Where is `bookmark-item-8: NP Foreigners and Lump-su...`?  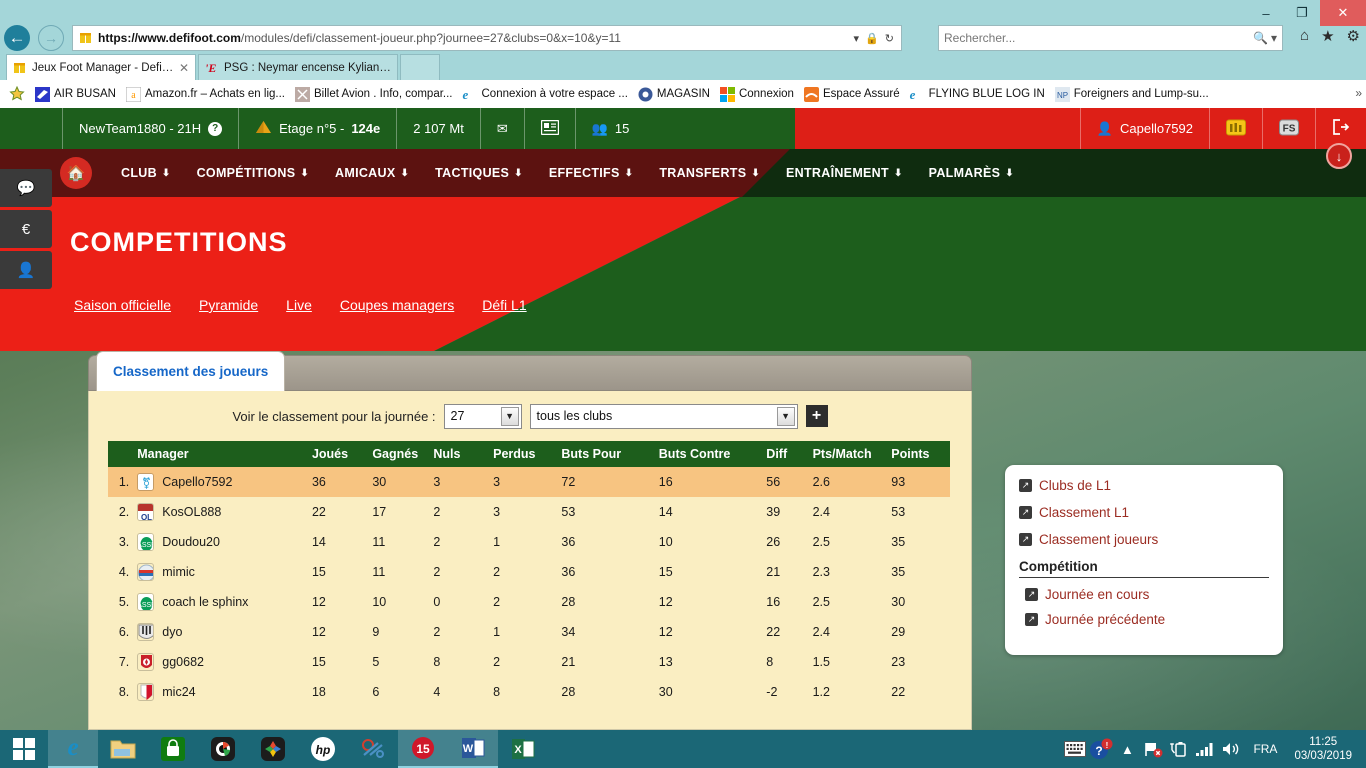 bookmark-item-8: NP Foreigners and Lump-su... is located at coordinates (1132, 94).